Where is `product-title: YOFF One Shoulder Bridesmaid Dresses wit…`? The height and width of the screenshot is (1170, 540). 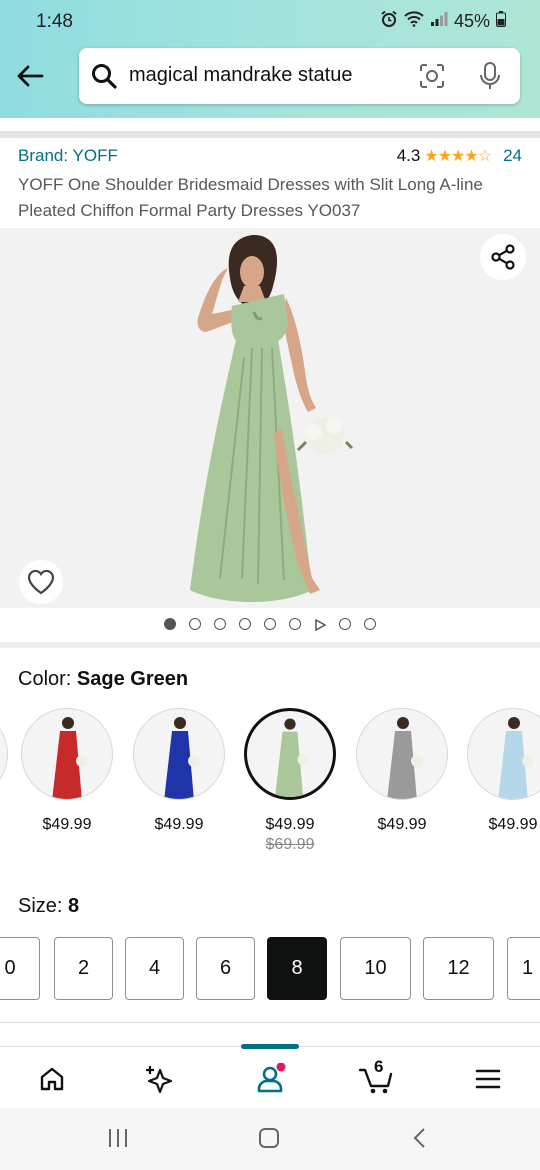
product-title: YOFF One Shoulder Bridesmaid Dresses wit… is located at coordinates (250, 197).